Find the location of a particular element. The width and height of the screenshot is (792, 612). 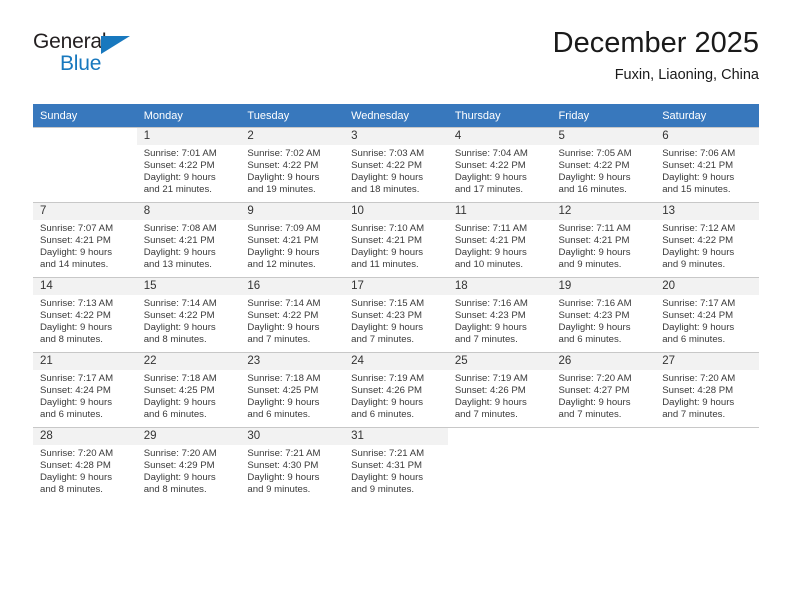

daylight-text-line2: and 16 minutes. is located at coordinates (592, 189).